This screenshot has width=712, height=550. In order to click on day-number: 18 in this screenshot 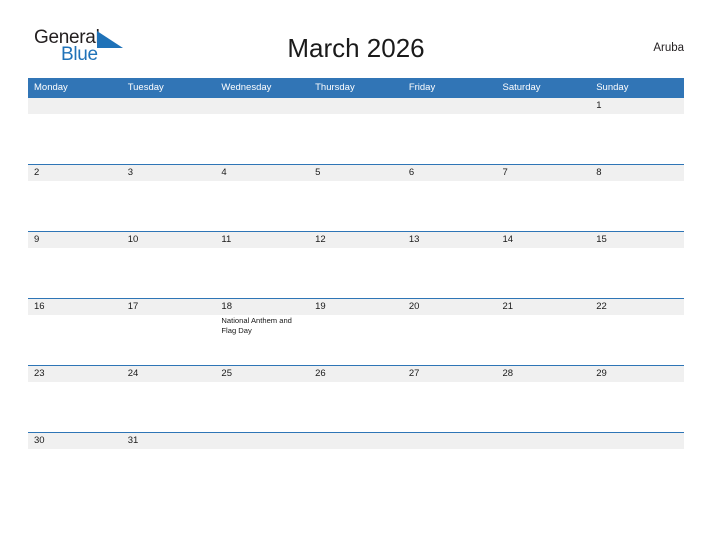, I will do `click(226, 306)`.